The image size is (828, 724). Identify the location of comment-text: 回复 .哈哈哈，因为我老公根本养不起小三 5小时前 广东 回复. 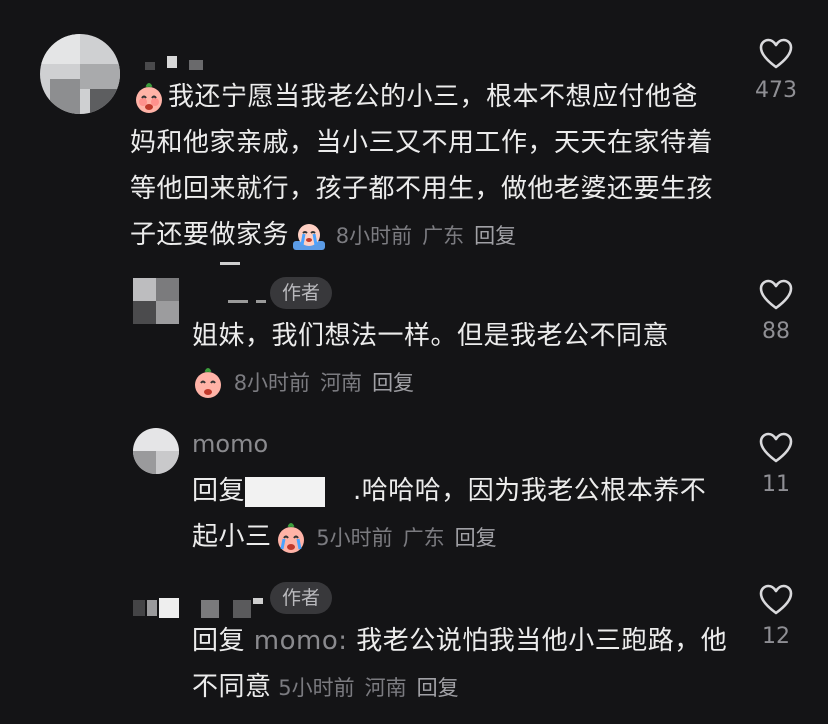
(462, 514).